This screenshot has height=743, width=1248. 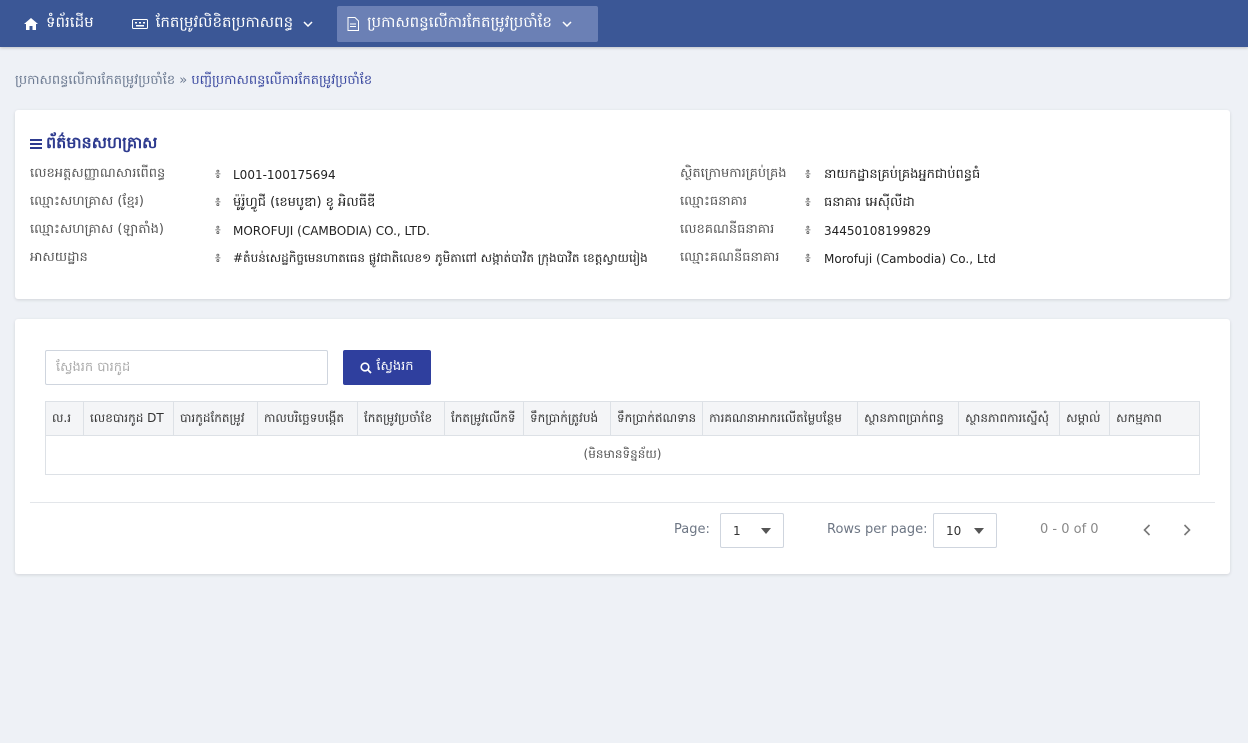 I want to click on info-value-name-kh: ម៉ូរ៉ូហ្វូជី (ខេមបូឌា) ខូ អិលធីឌី, so click(x=304, y=202).